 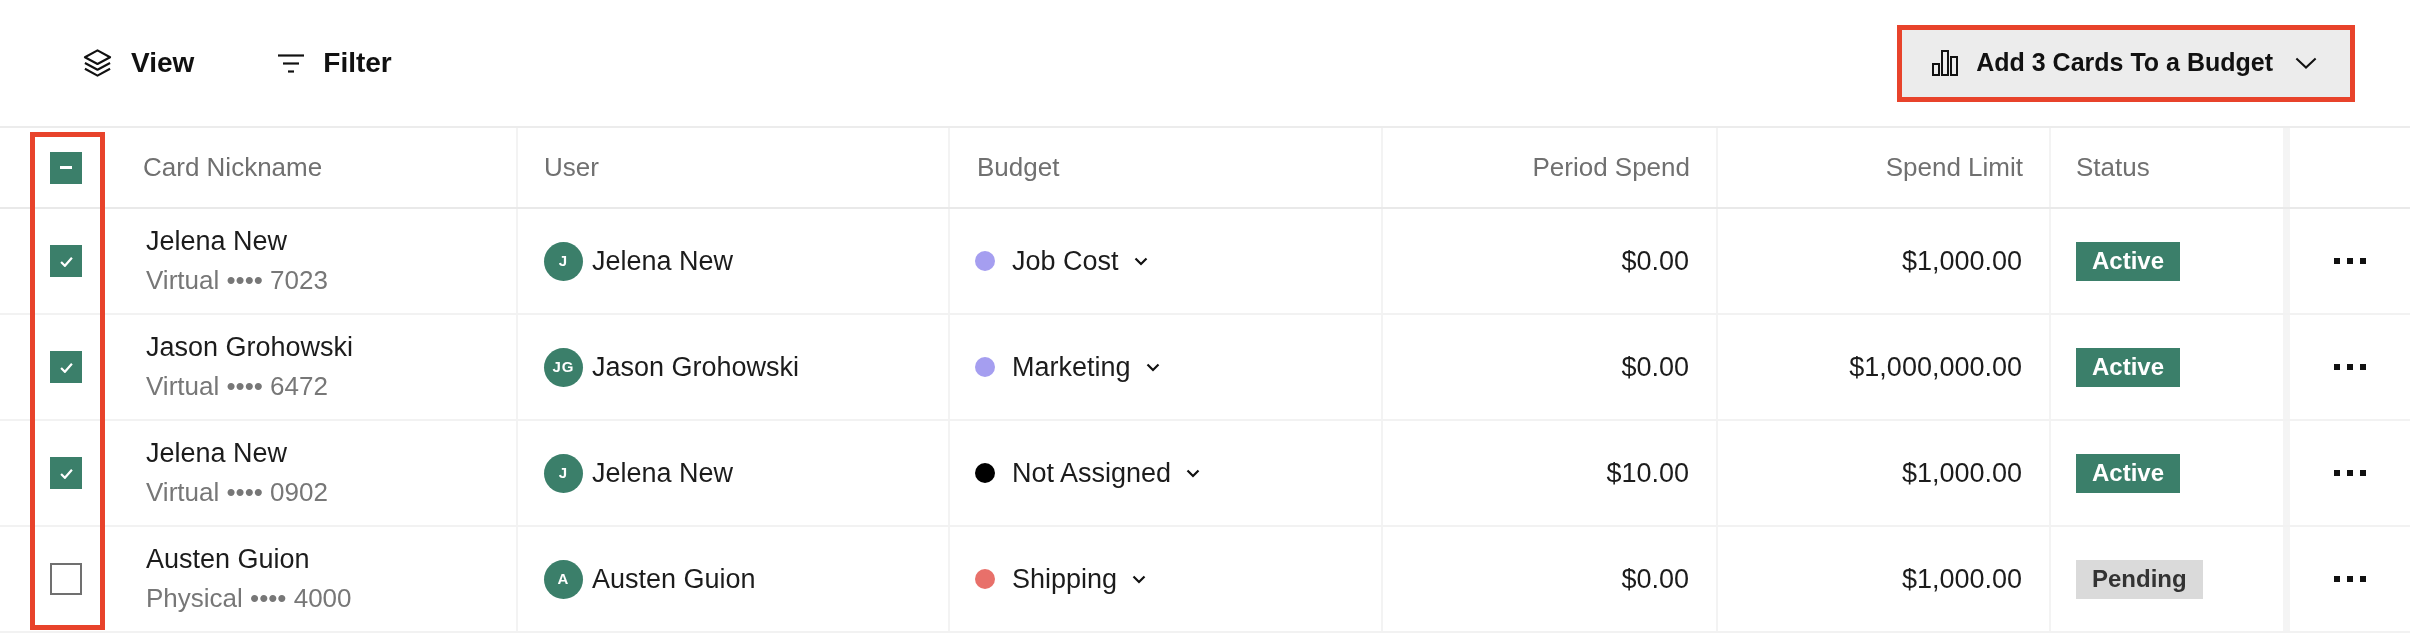 What do you see at coordinates (335, 63) in the screenshot?
I see `filter-button: Filter` at bounding box center [335, 63].